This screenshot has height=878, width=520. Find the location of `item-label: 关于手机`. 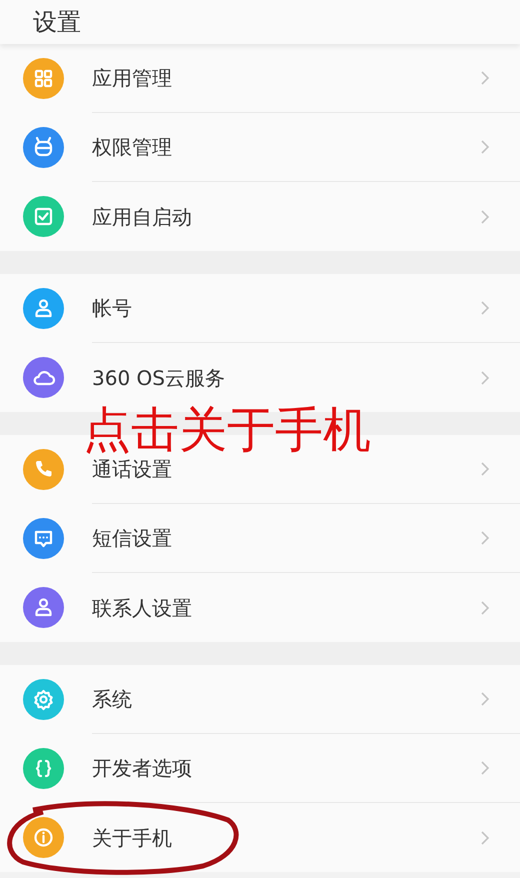

item-label: 关于手机 is located at coordinates (132, 838).